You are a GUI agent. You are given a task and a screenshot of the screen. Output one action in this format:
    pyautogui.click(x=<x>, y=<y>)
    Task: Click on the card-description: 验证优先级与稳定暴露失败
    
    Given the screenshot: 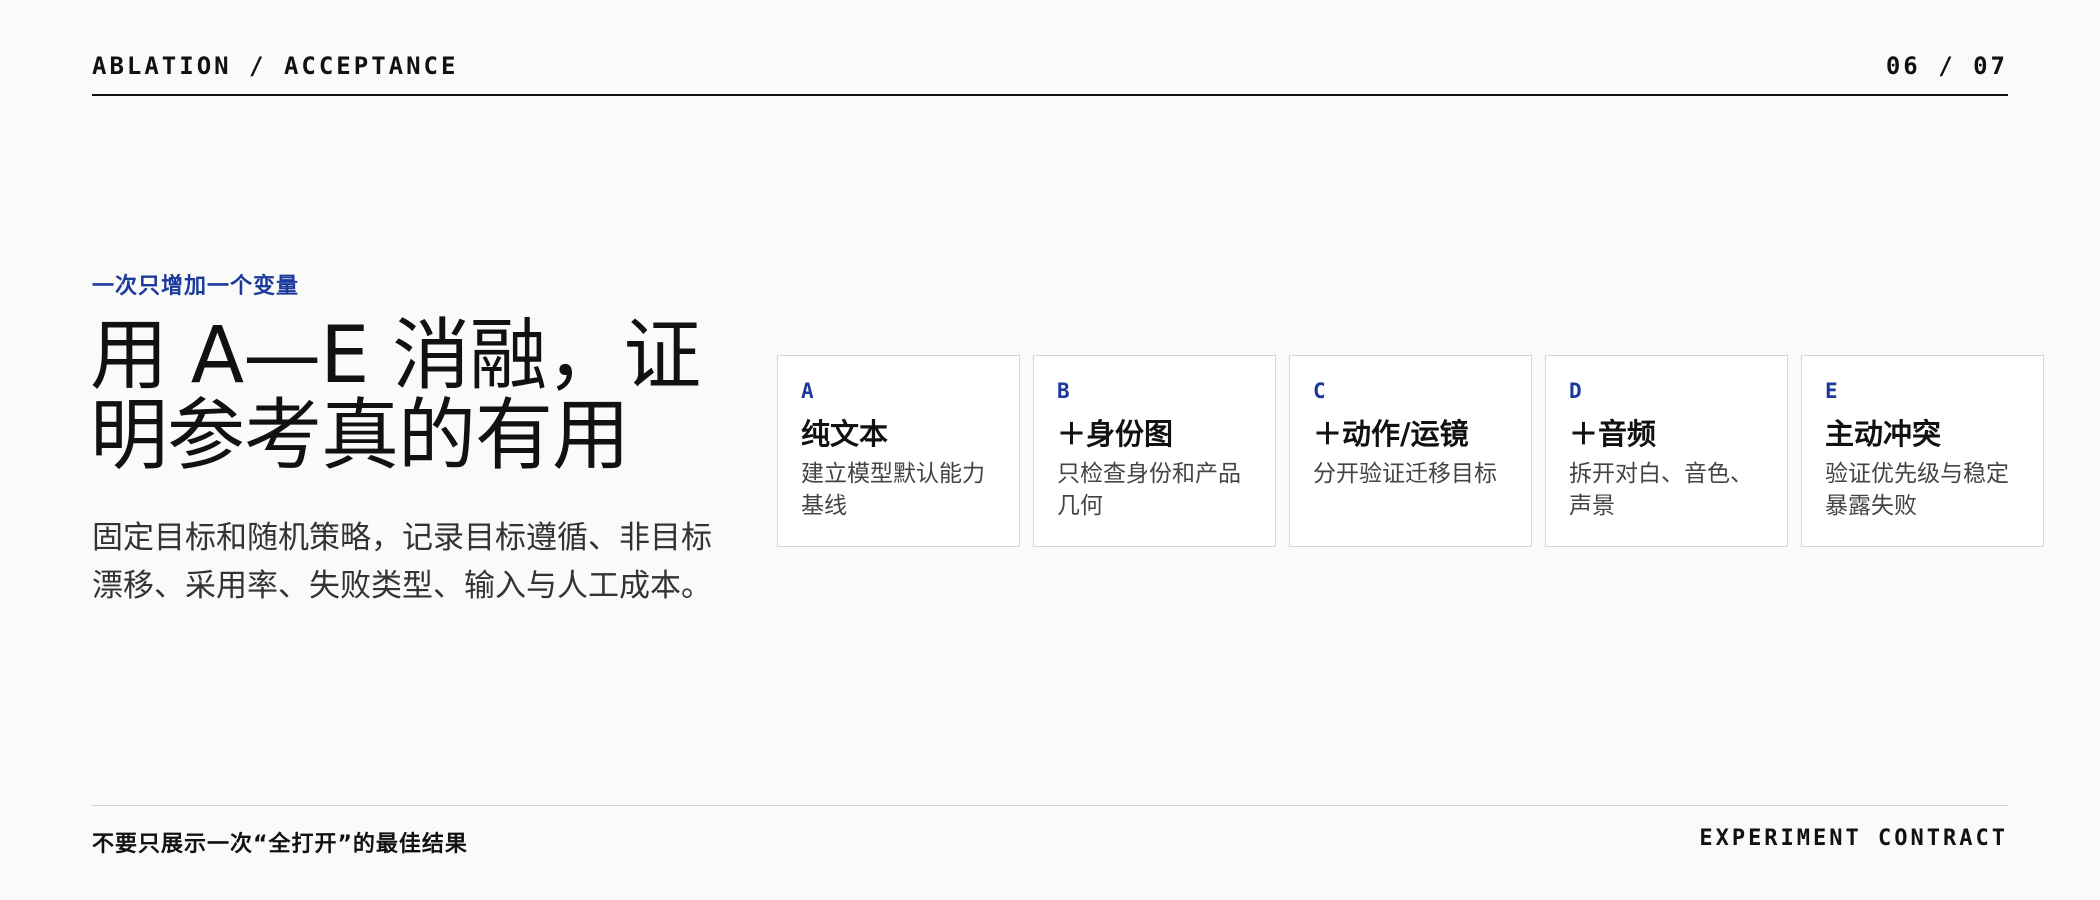 What is the action you would take?
    pyautogui.click(x=1917, y=490)
    